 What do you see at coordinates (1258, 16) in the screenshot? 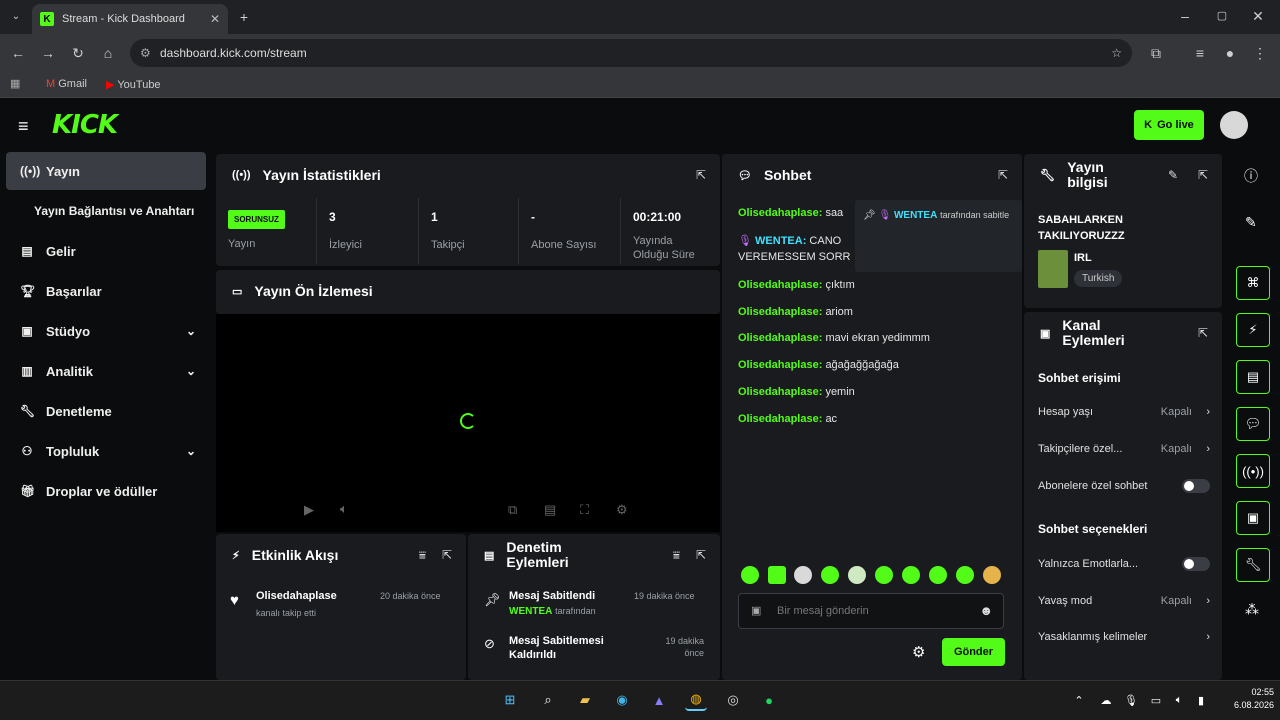
I see `close-window-icon: ✕` at bounding box center [1258, 16].